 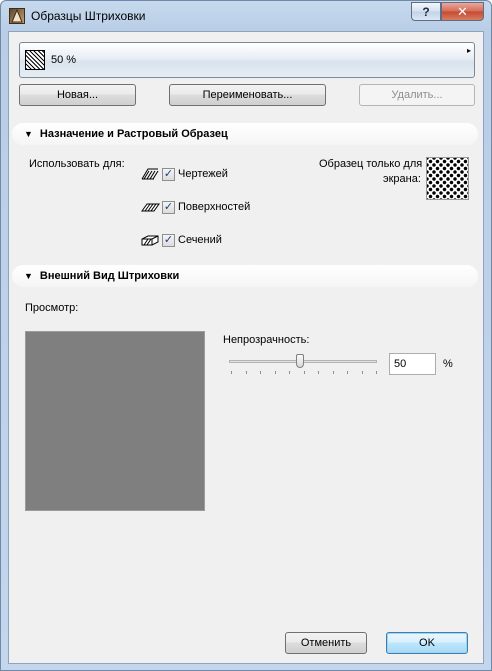 I want to click on preview-label: Просмотр:, so click(x=52, y=308).